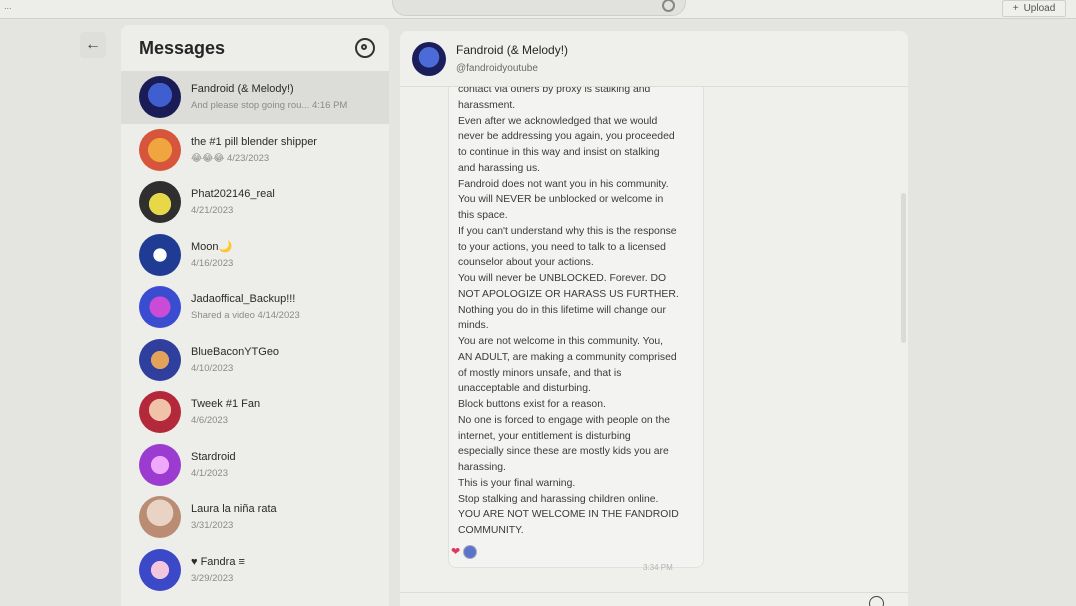 The image size is (1076, 606). What do you see at coordinates (876, 601) in the screenshot?
I see `smiley-icon` at bounding box center [876, 601].